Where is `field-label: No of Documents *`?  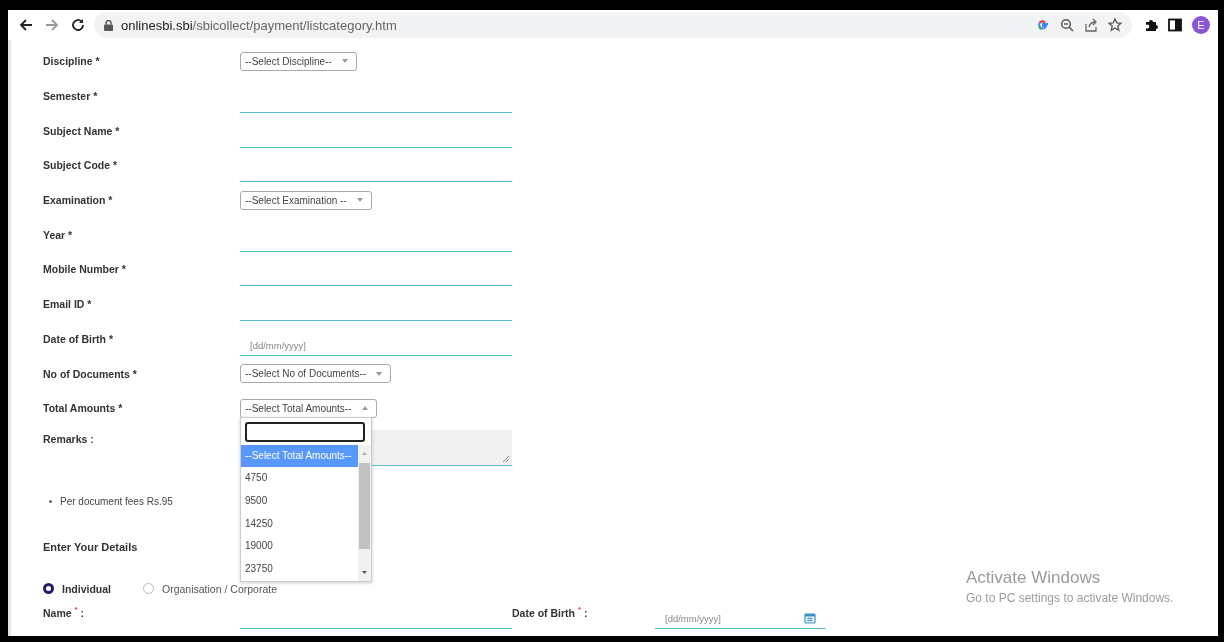
field-label: No of Documents * is located at coordinates (90, 373).